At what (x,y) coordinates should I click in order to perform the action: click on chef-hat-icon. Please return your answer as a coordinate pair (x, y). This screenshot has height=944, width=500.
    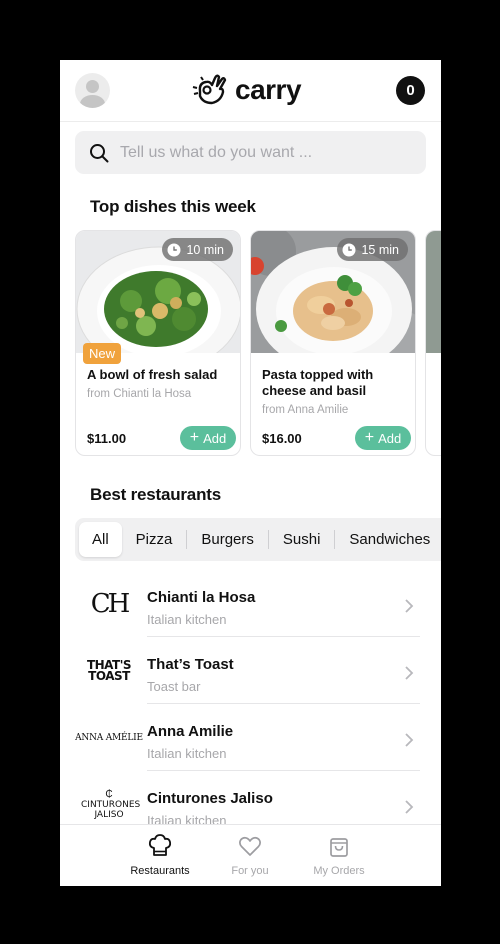
    Looking at the image, I should click on (160, 845).